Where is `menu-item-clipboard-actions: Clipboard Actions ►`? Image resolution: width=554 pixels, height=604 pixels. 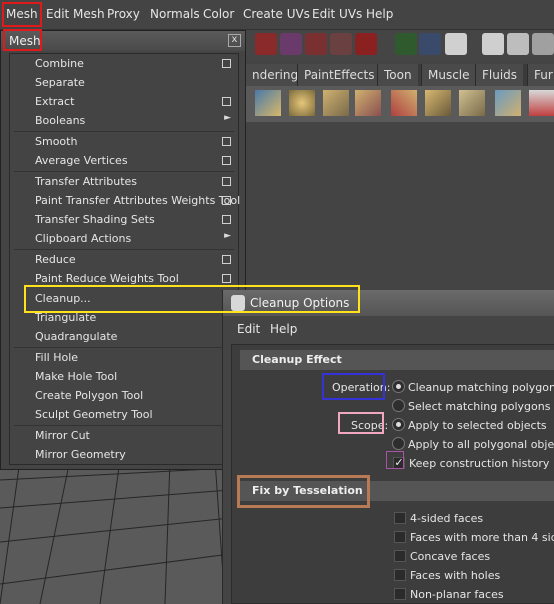
menu-item-clipboard-actions: Clipboard Actions ► is located at coordinates (124, 238).